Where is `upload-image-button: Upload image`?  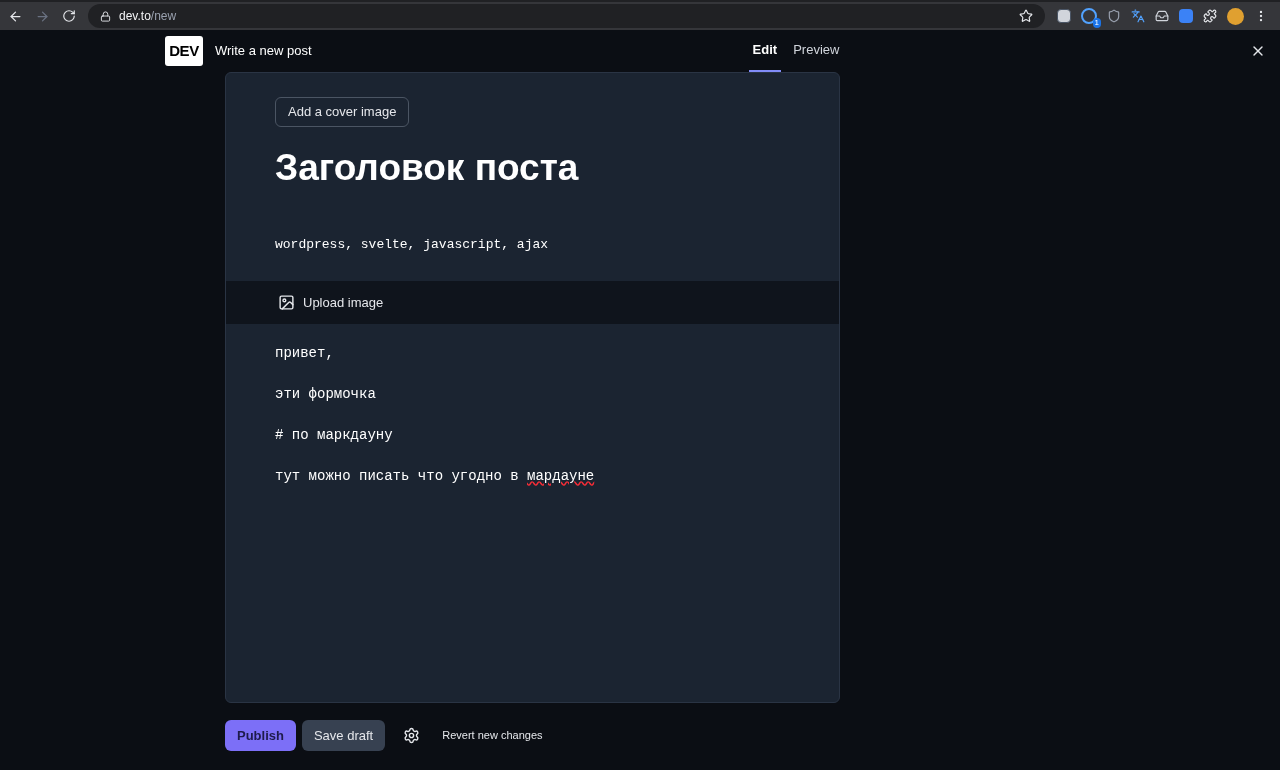 upload-image-button: Upload image is located at coordinates (331, 302).